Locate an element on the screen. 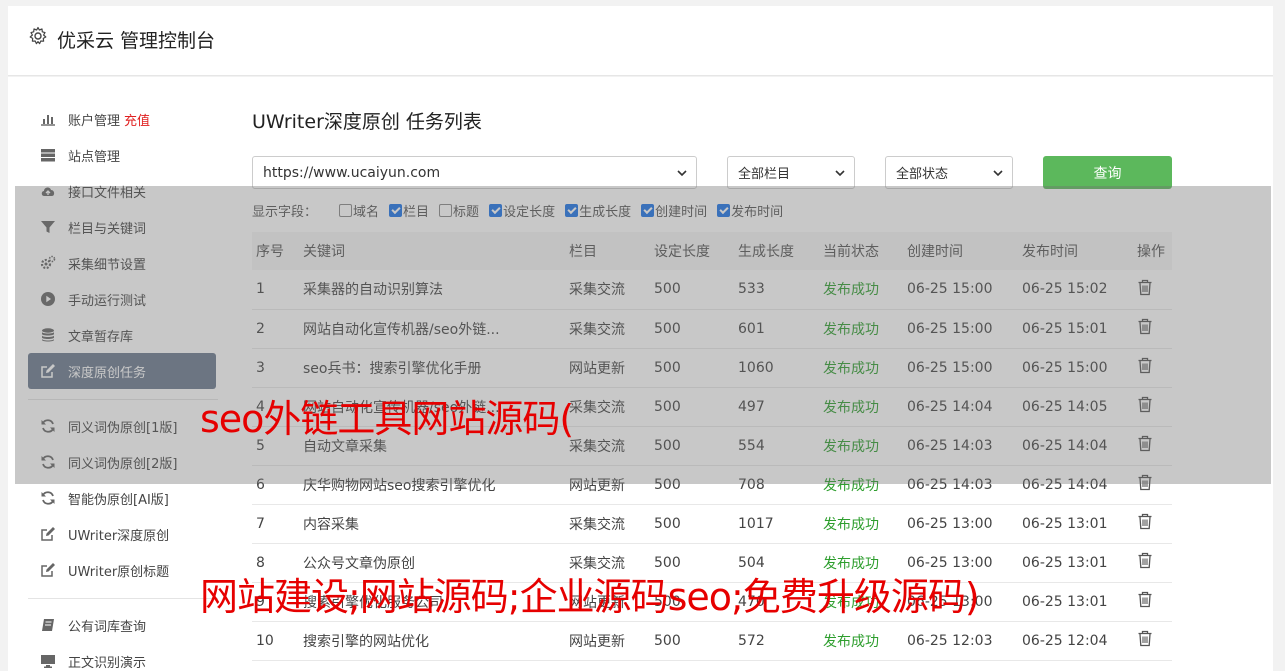 This screenshot has height=671, width=1285. sidebar-item-g1-1: 同义词伪原创[2版] is located at coordinates (123, 462).